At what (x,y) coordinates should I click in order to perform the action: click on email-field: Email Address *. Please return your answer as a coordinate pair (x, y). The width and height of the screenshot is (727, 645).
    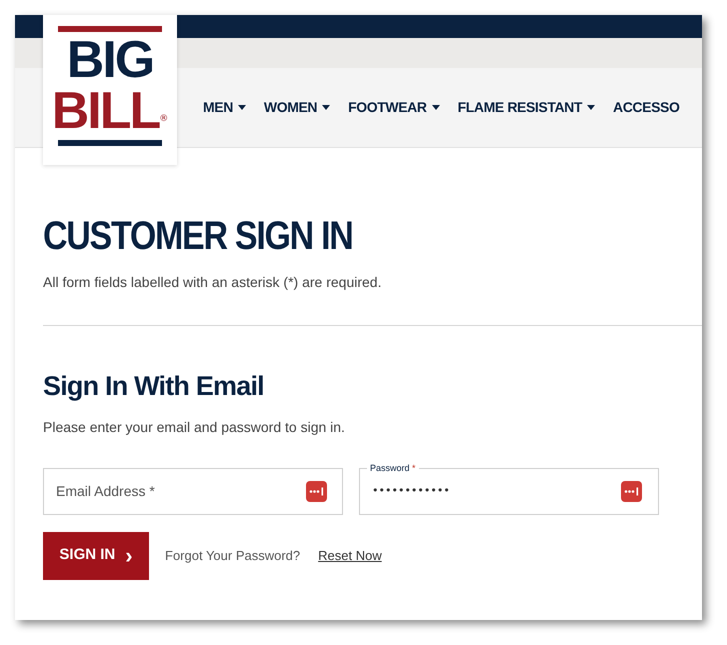
    Looking at the image, I should click on (193, 491).